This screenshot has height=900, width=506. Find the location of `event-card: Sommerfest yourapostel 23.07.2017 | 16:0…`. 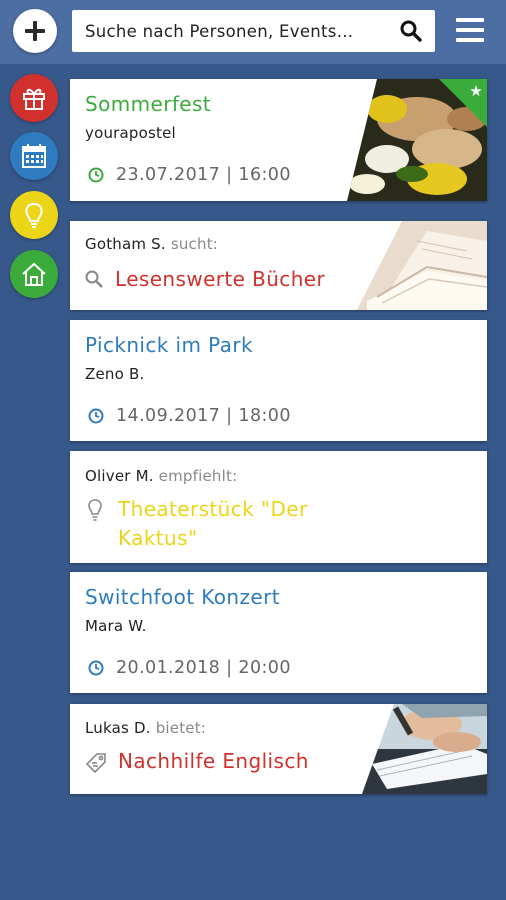

event-card: Sommerfest yourapostel 23.07.2017 | 16:0… is located at coordinates (278, 140).